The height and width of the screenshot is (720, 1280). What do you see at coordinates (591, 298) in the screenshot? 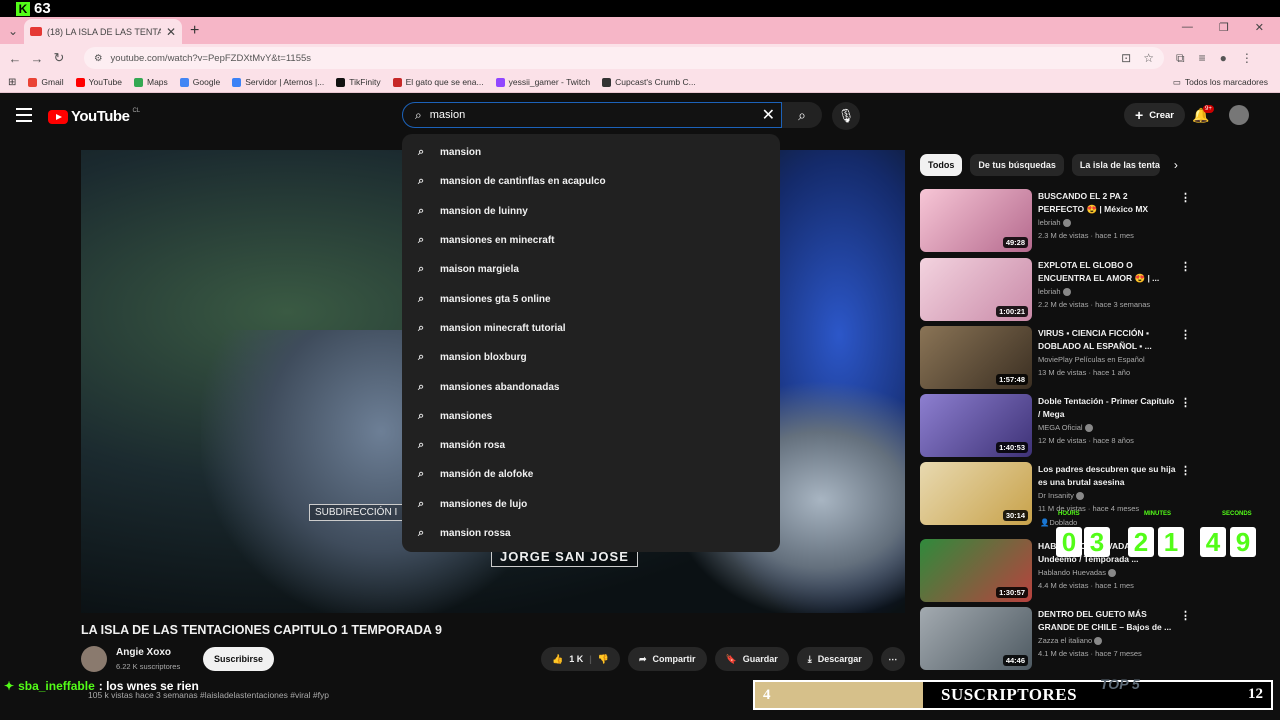
I see `suggestion-item: ⌕ mansiones gta 5 online` at bounding box center [591, 298].